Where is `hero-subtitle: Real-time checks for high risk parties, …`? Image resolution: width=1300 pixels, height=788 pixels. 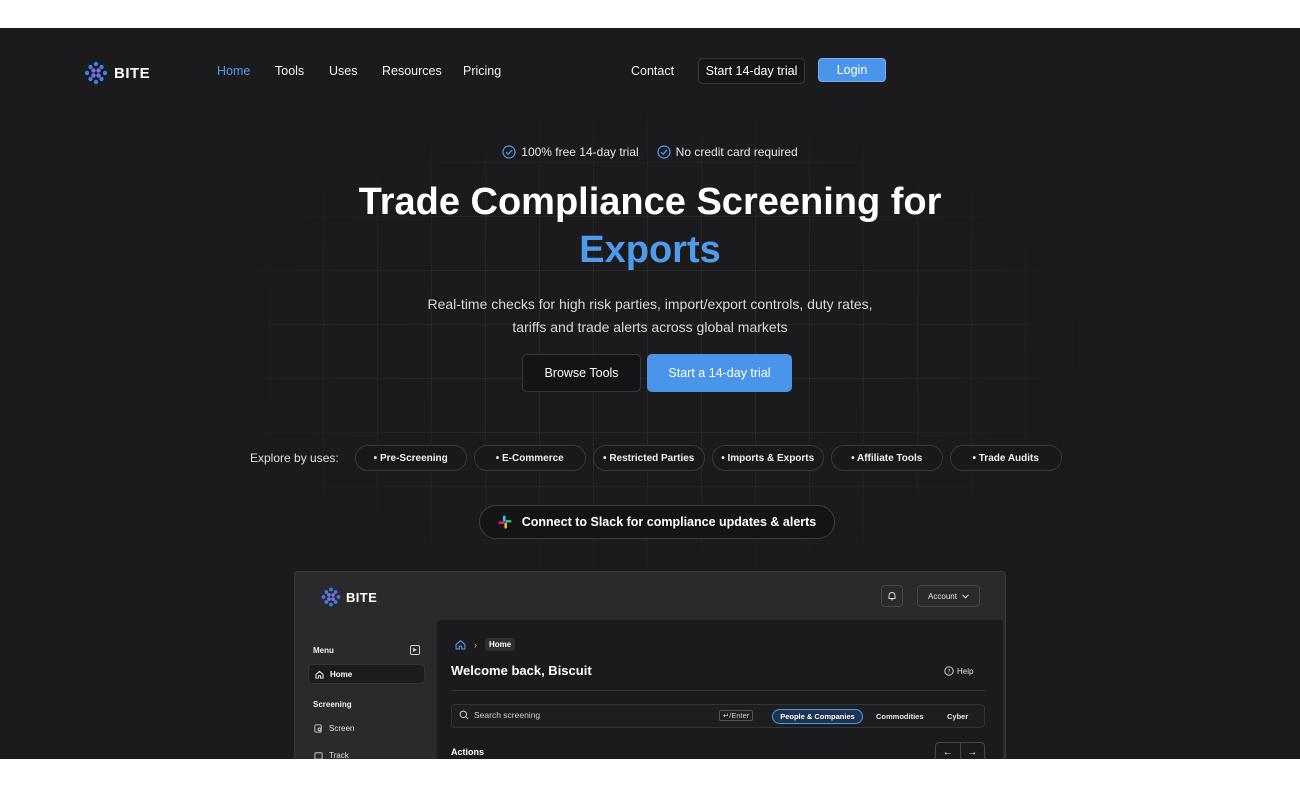 hero-subtitle: Real-time checks for high risk parties, … is located at coordinates (650, 316).